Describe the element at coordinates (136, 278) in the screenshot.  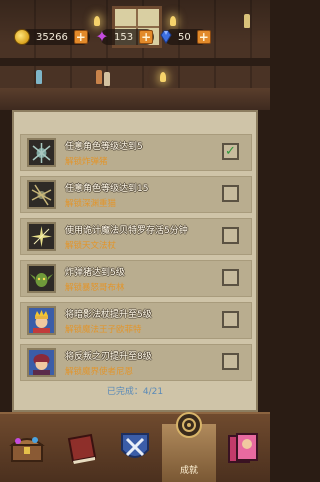
I see `task-row: 炸弹猪达到5级 解锁暴怒哥布林` at that location.